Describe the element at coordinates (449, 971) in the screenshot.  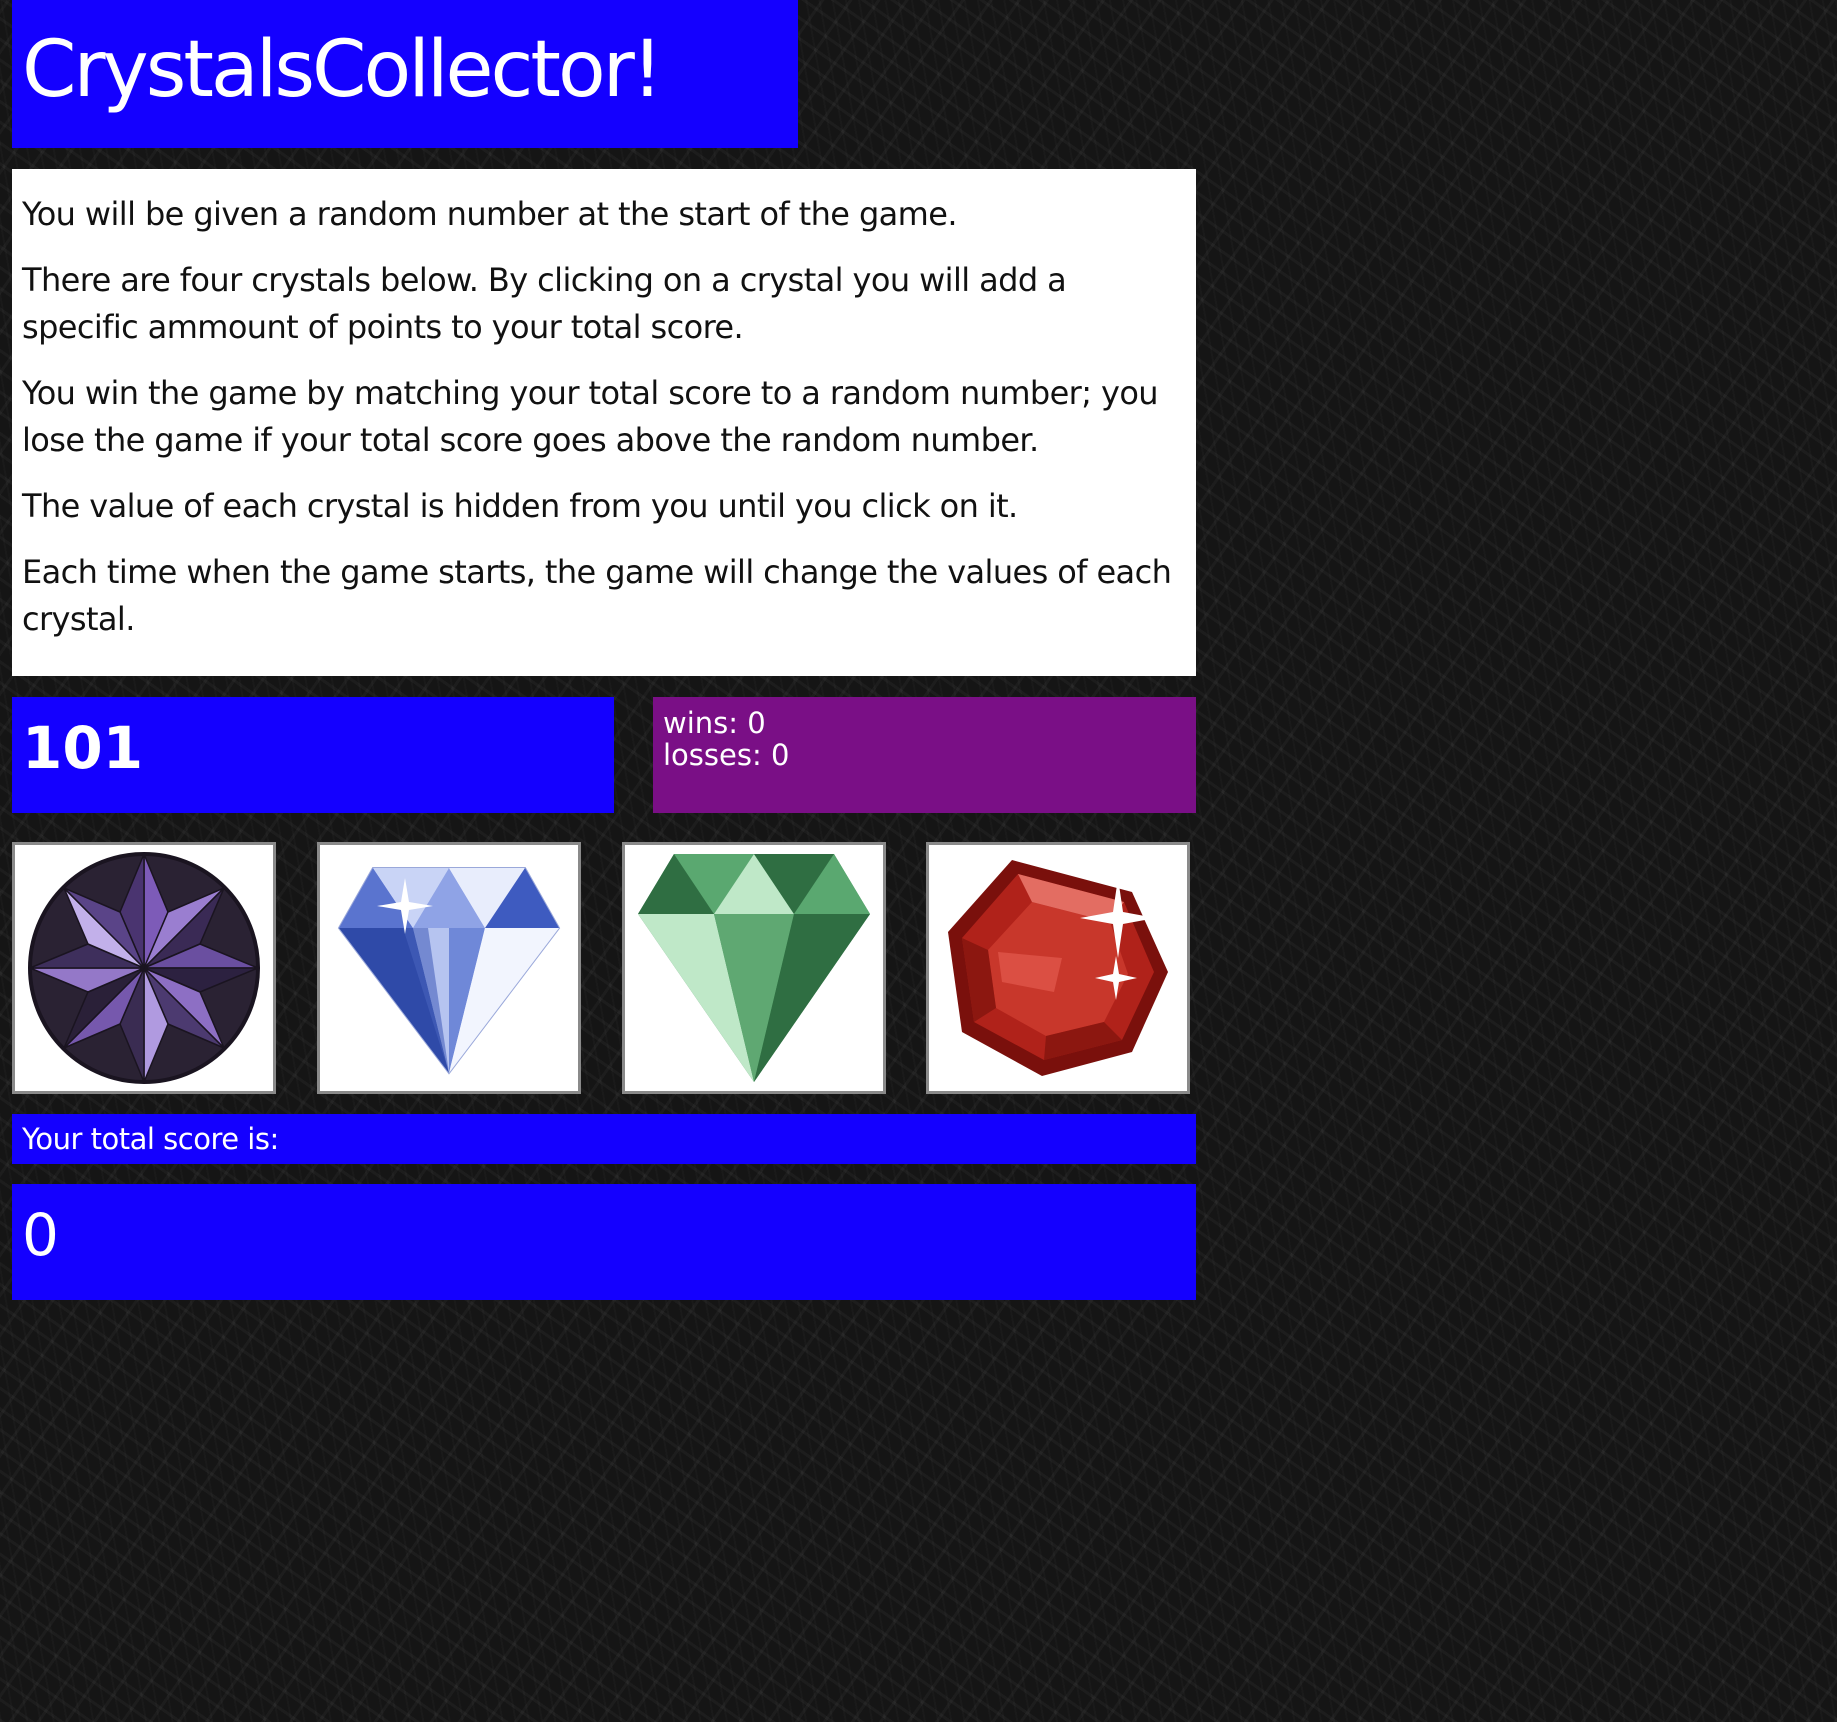
I see `blue-diamond-icon` at that location.